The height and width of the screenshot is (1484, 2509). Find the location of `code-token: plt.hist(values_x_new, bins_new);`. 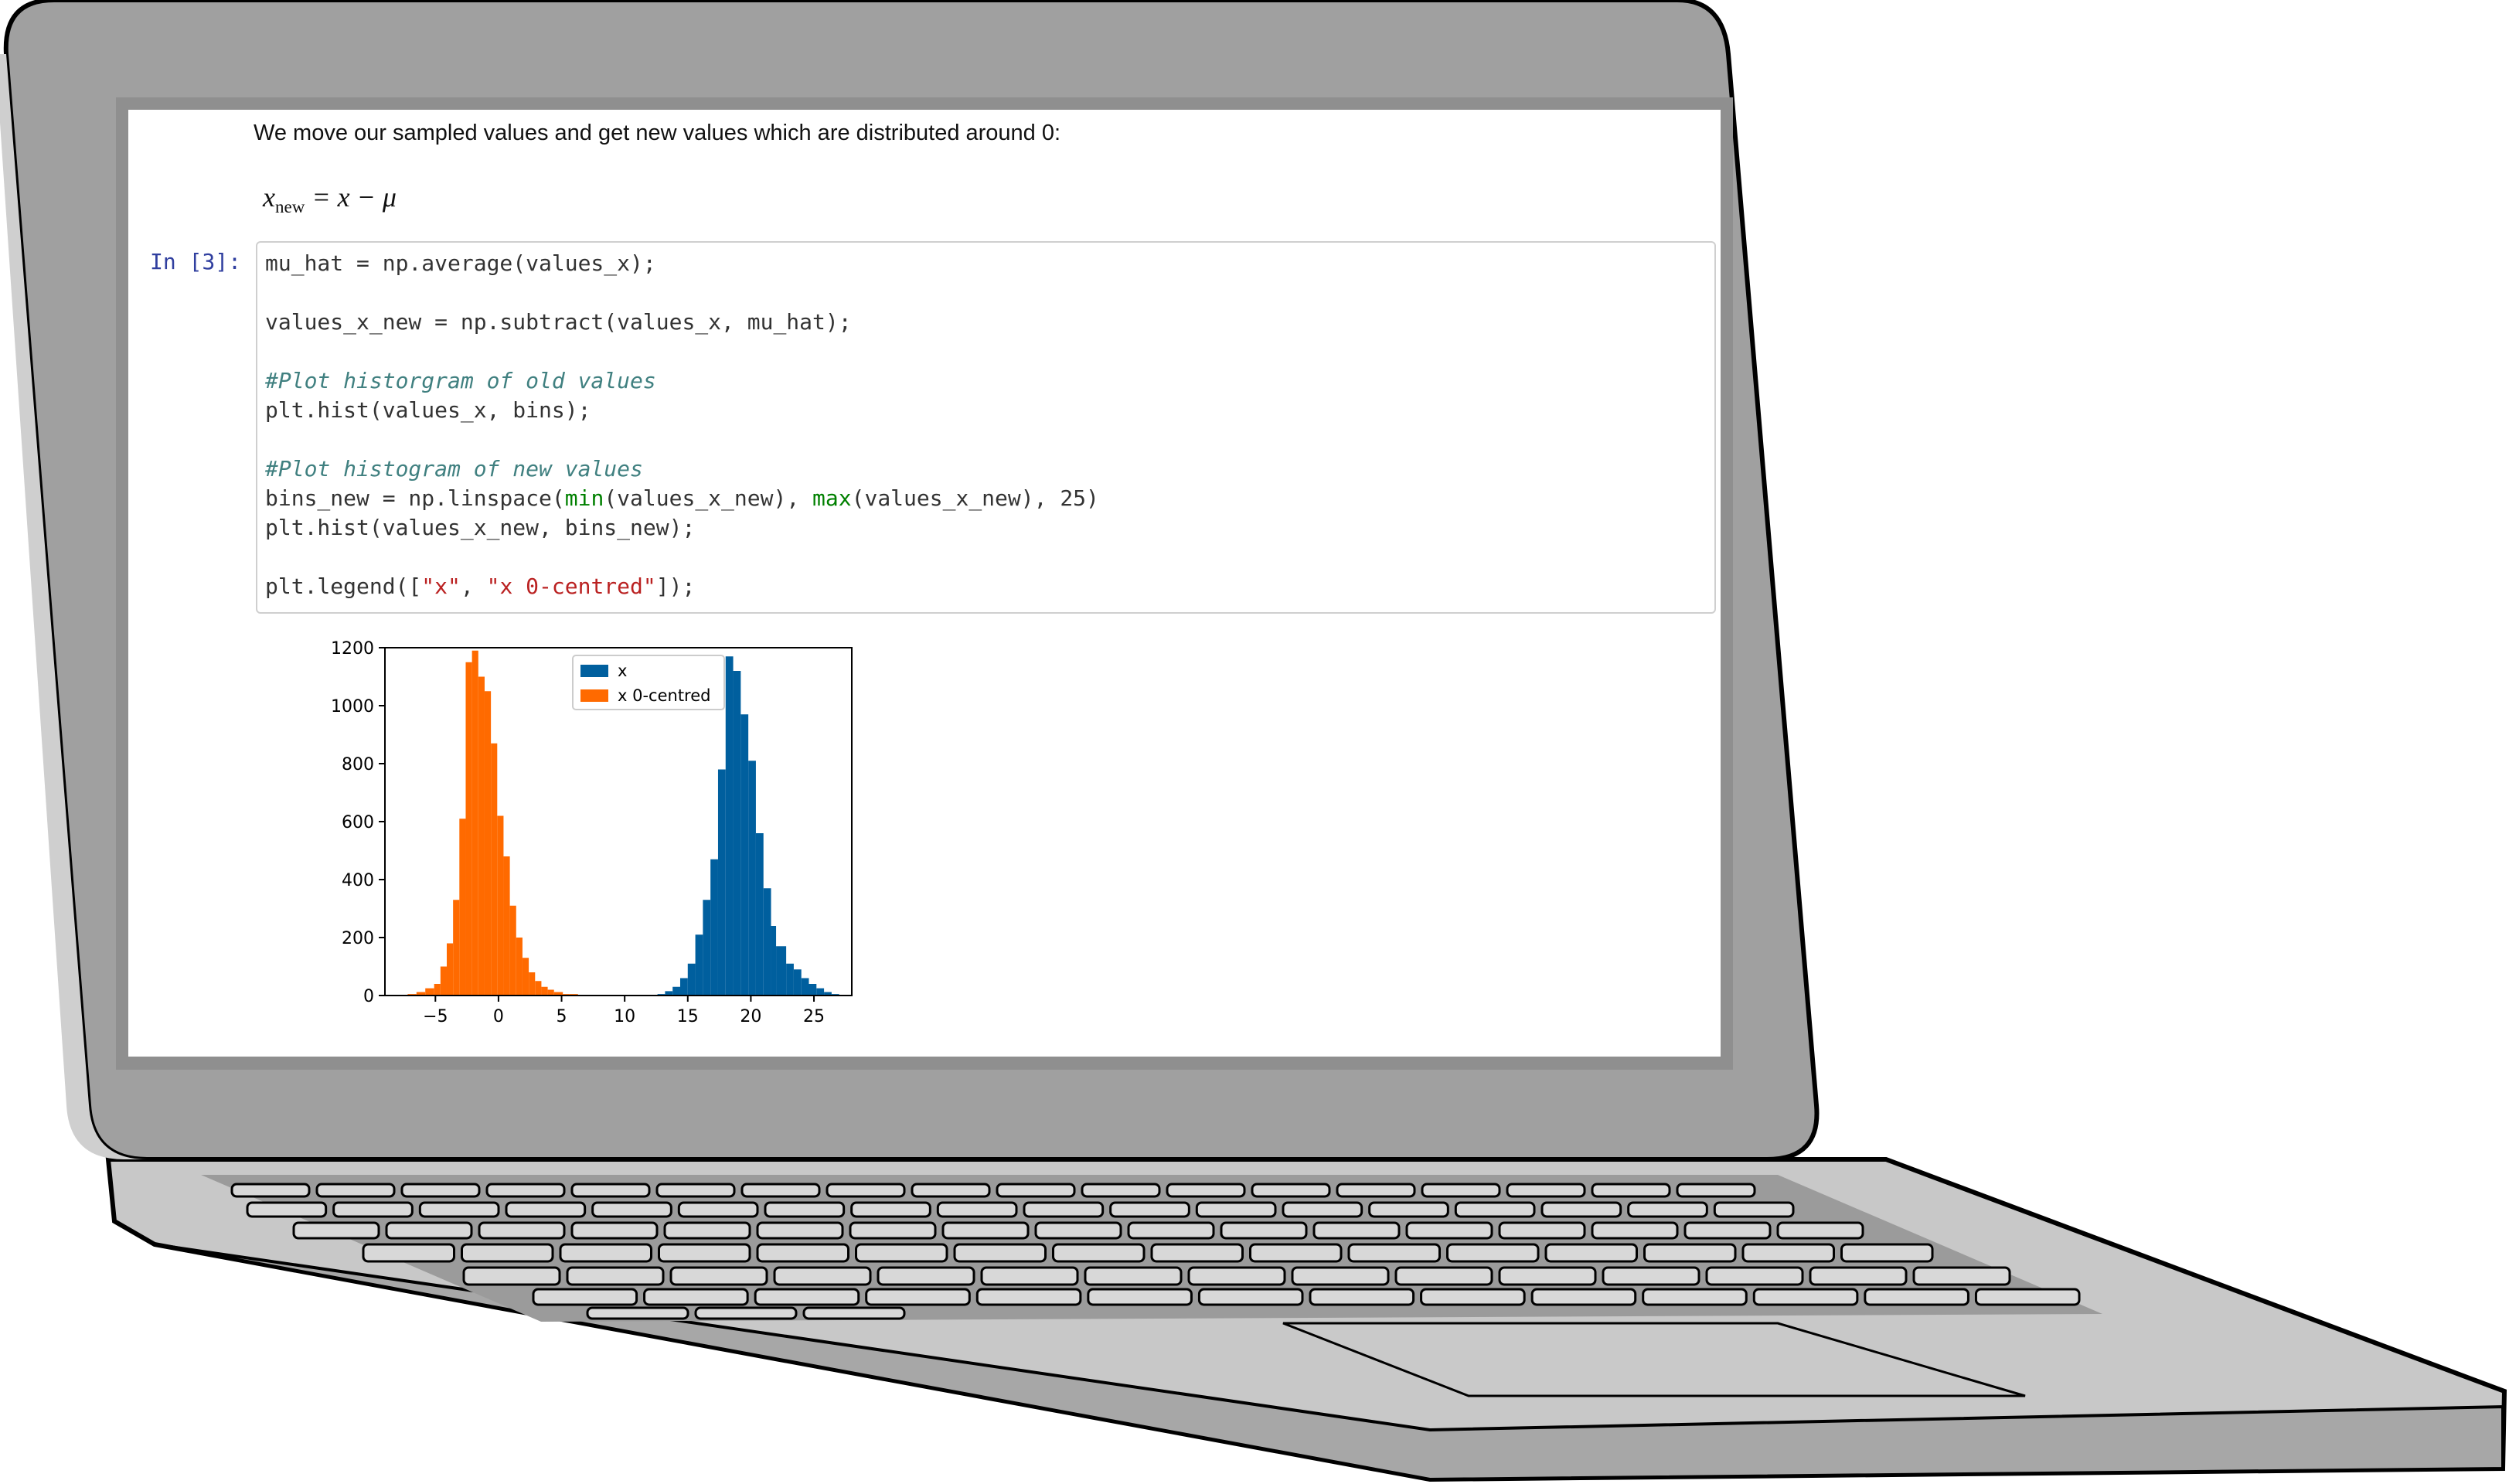

code-token: plt.hist(values_x_new, bins_new); is located at coordinates (480, 527).